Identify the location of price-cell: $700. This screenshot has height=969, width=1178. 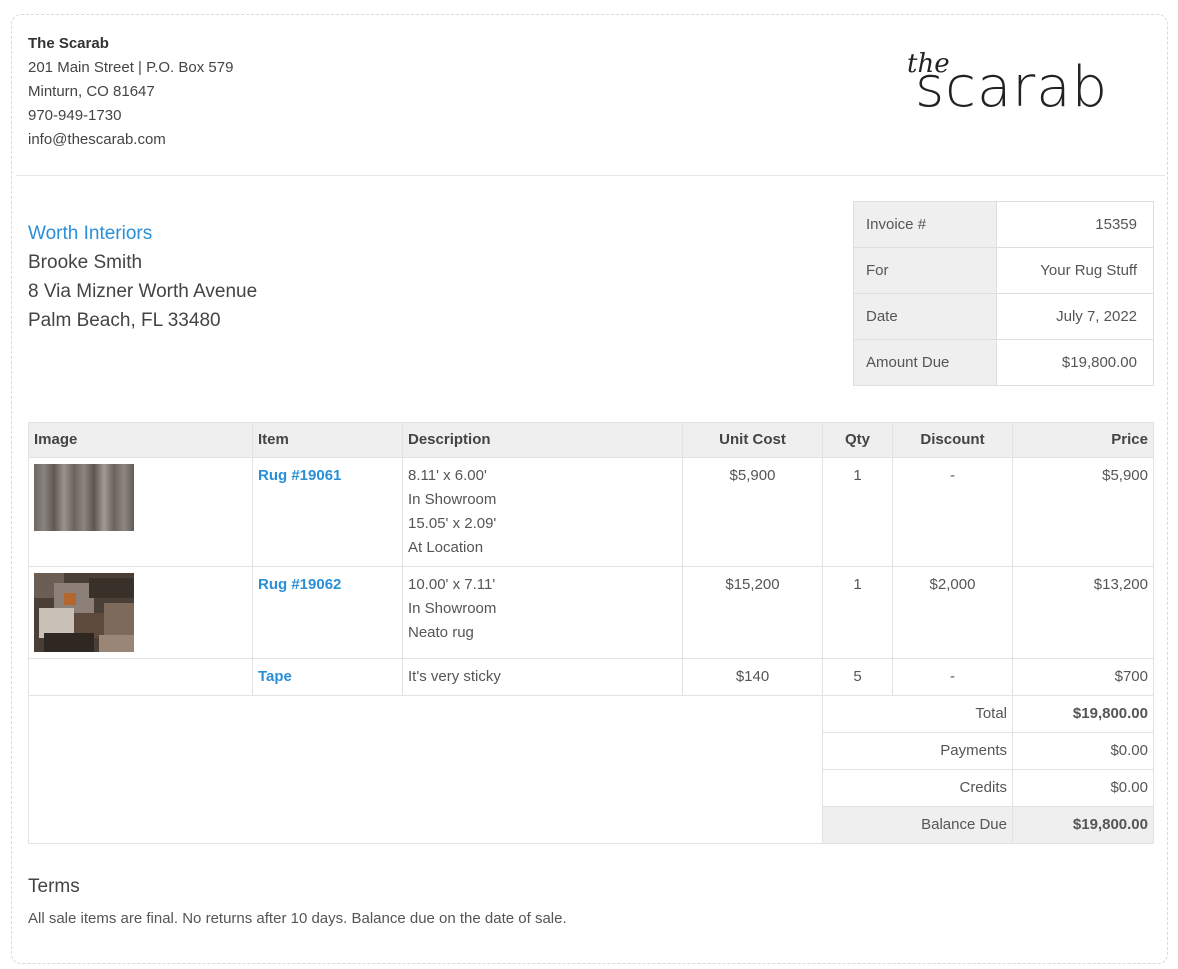
(1083, 677).